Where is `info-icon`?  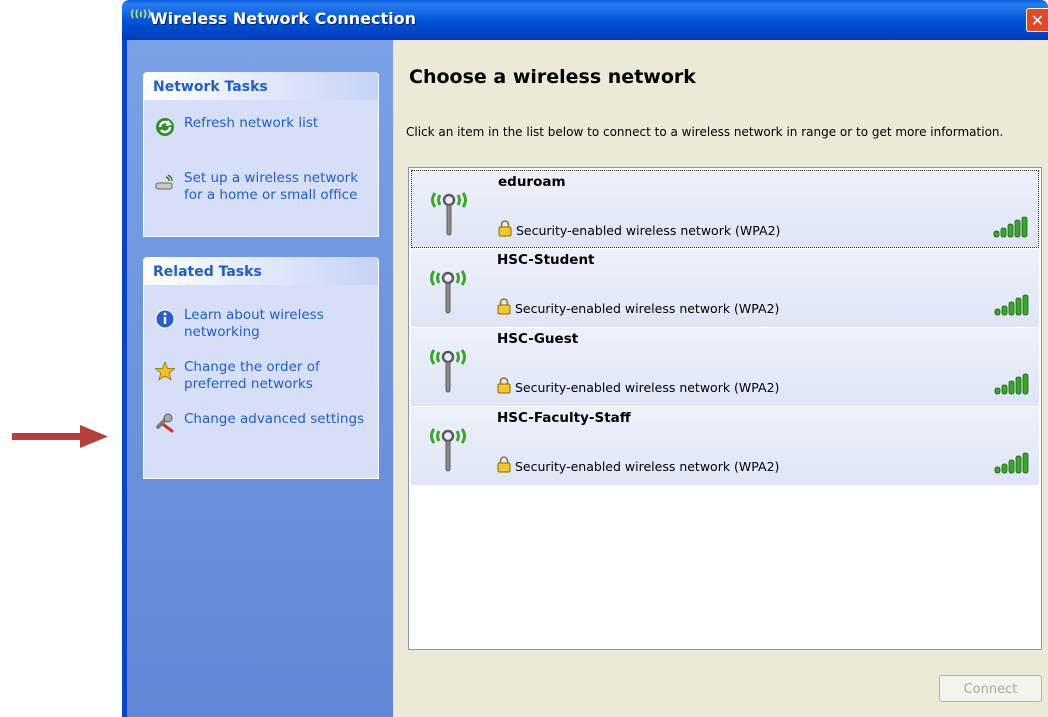
info-icon is located at coordinates (165, 319).